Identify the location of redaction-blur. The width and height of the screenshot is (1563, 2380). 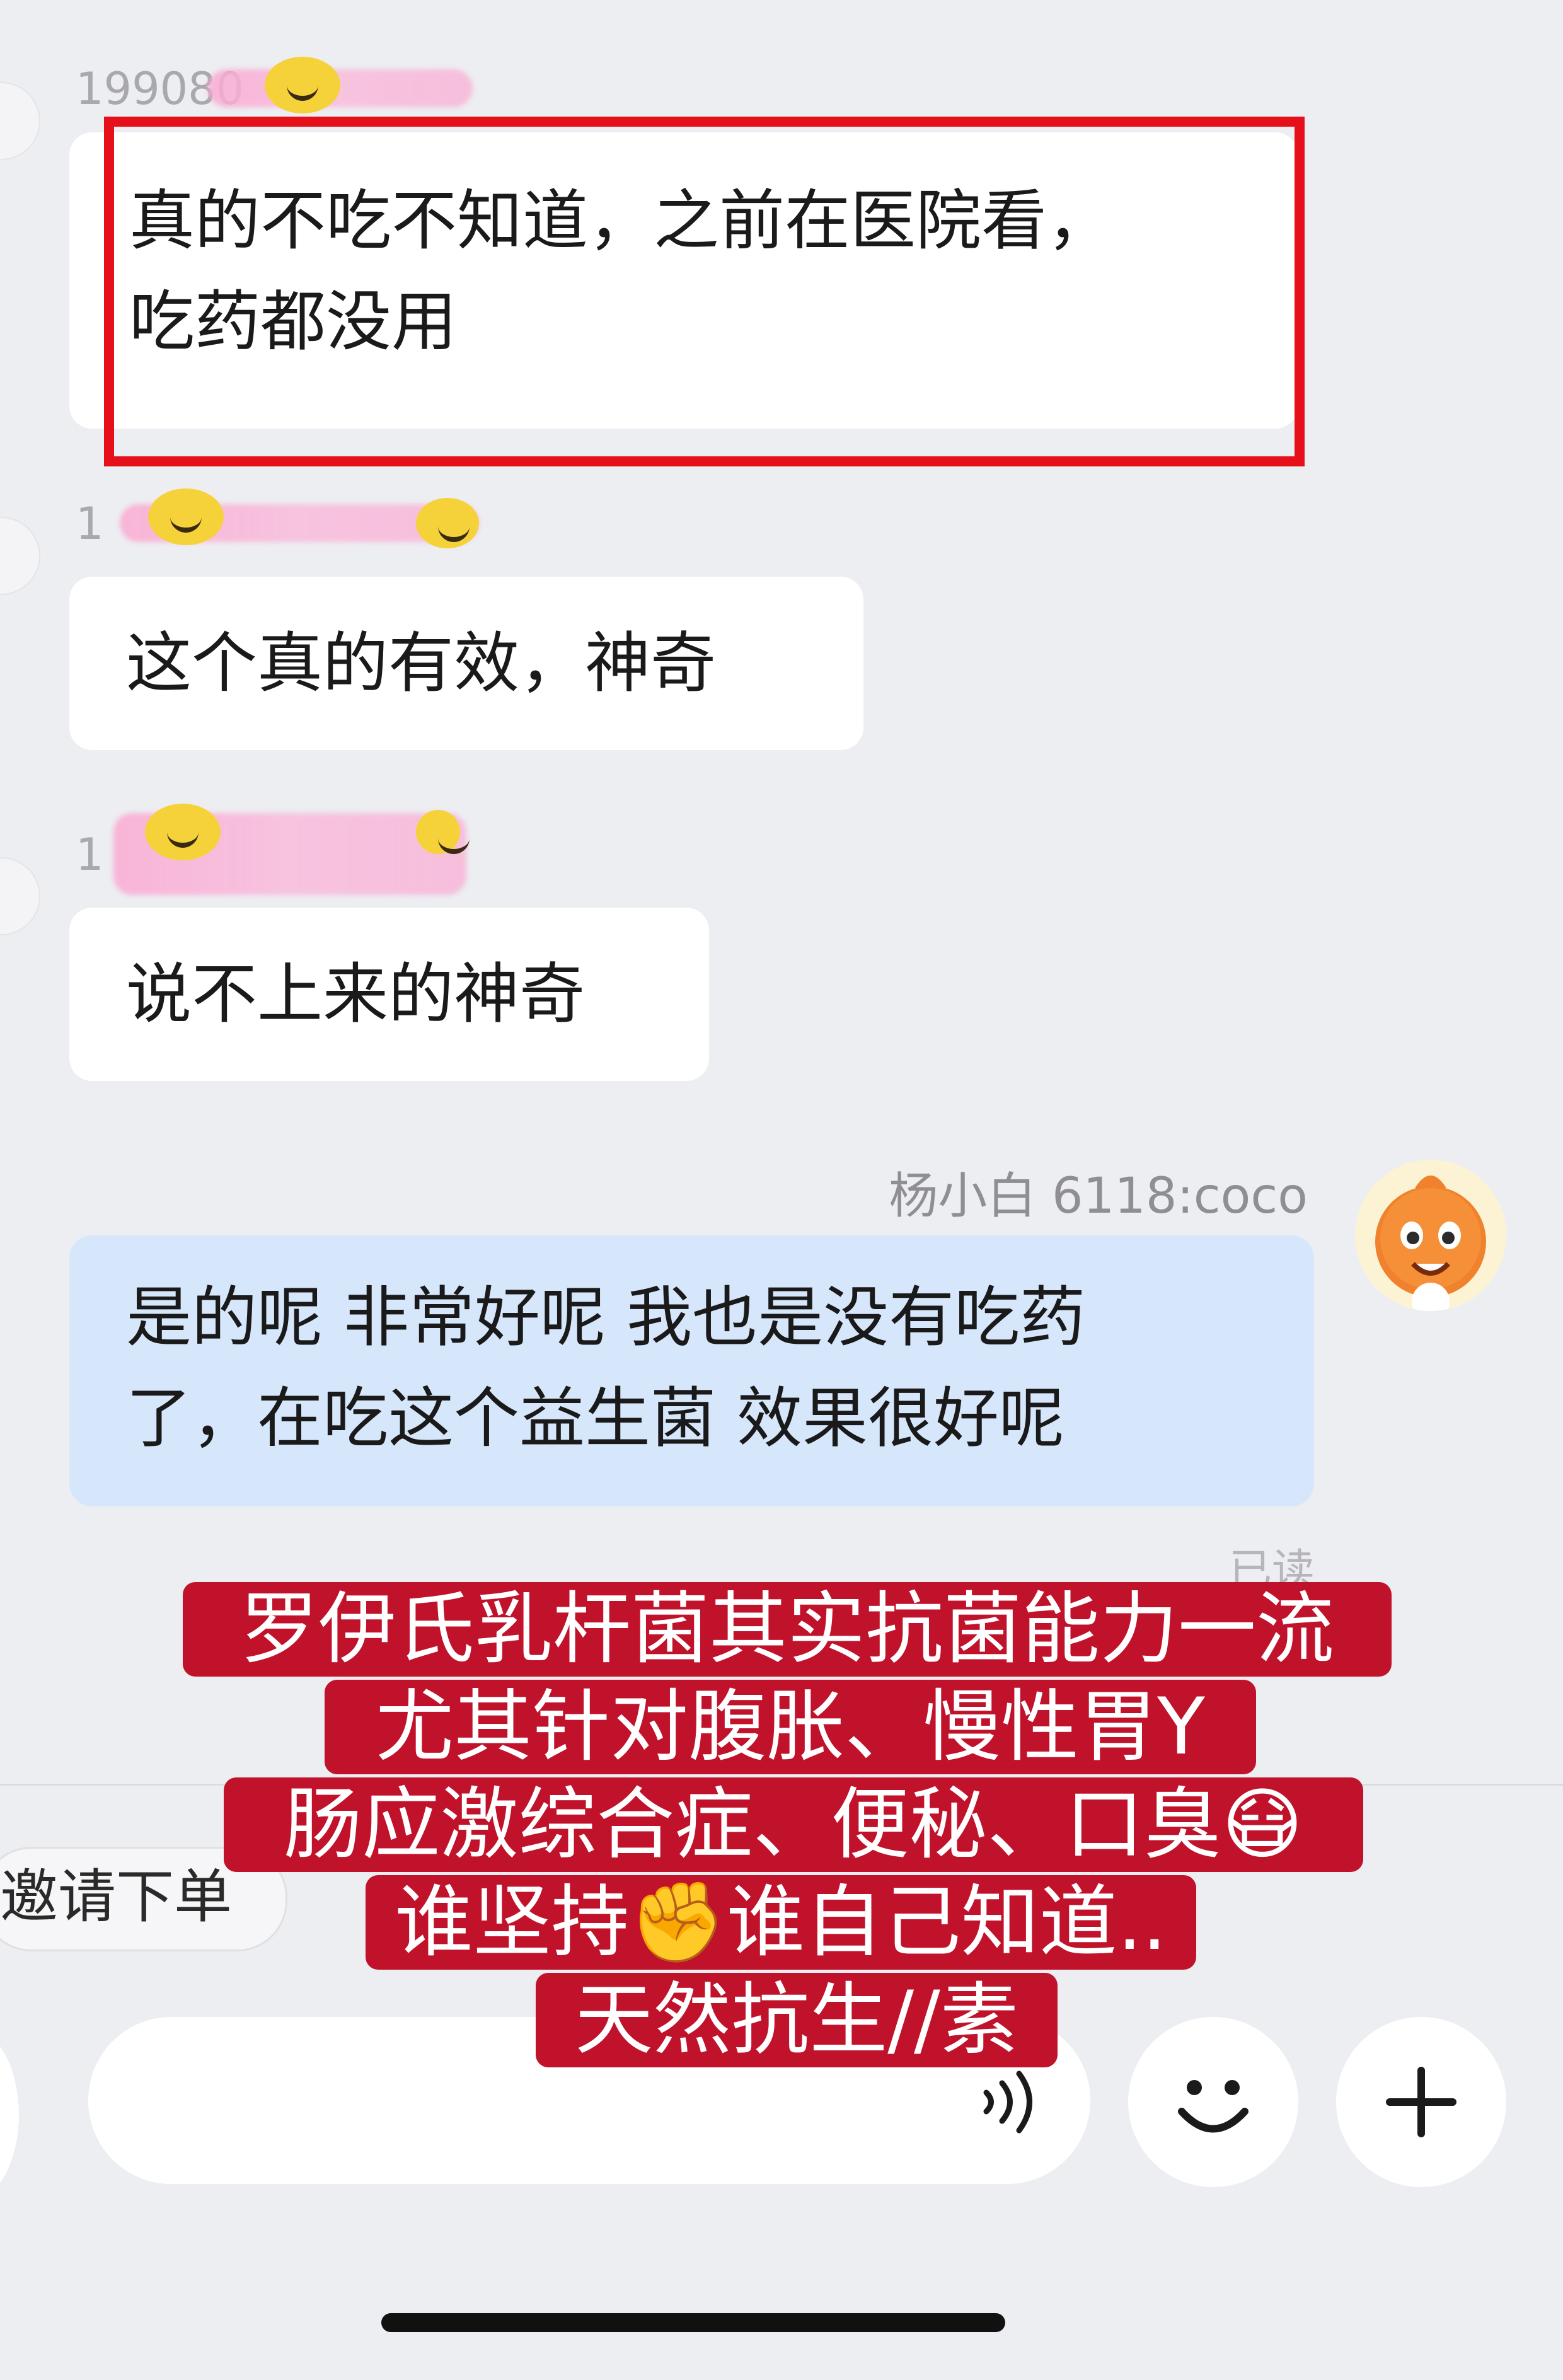
(340, 88).